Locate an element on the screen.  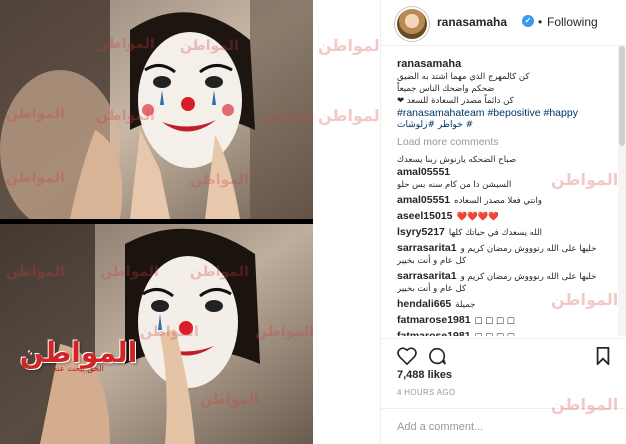
avatar is located at coordinates (412, 24).